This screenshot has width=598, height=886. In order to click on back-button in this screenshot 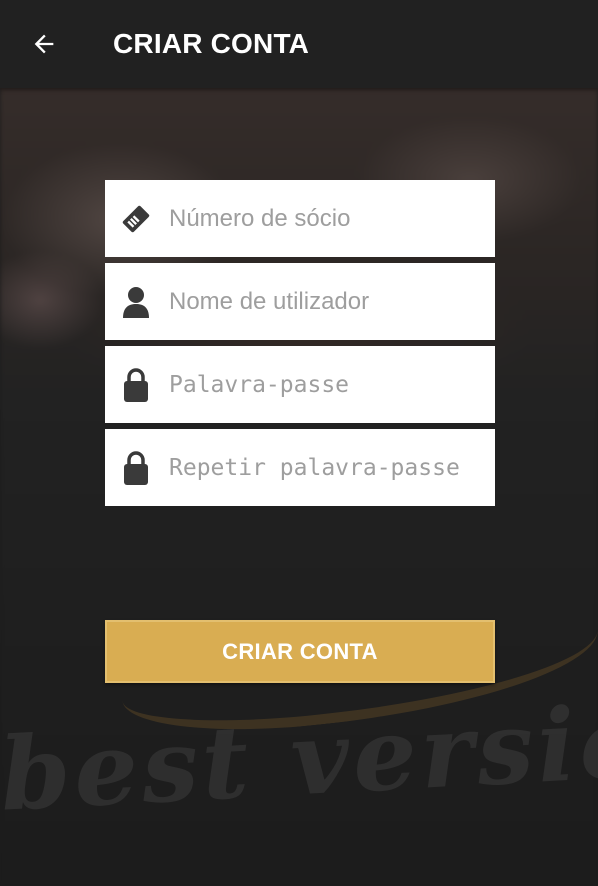, I will do `click(44, 44)`.